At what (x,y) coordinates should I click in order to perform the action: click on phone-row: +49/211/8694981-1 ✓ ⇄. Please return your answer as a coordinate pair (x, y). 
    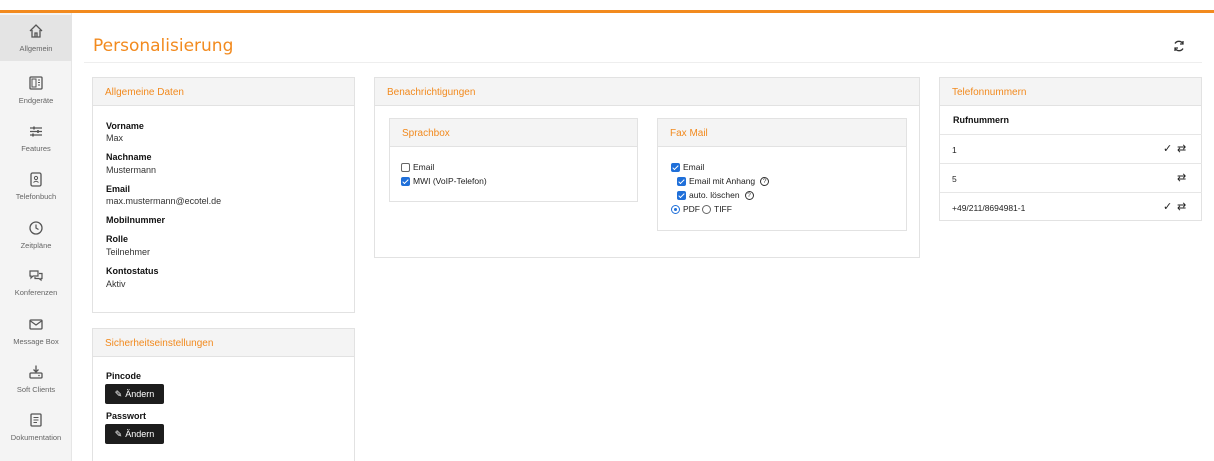
    Looking at the image, I should click on (1071, 206).